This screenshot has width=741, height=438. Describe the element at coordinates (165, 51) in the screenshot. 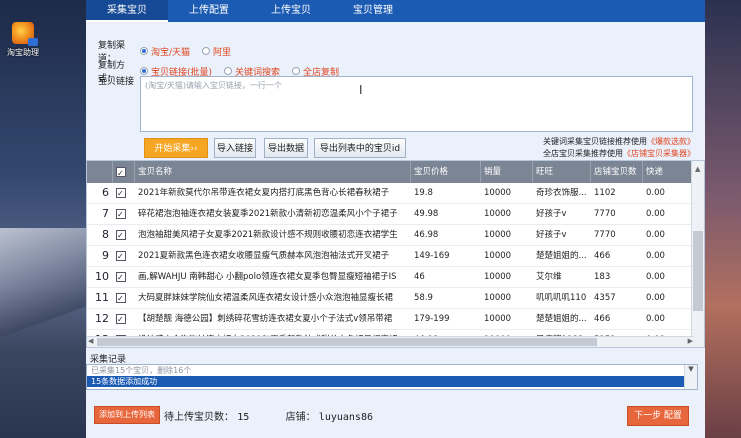

I see `radio-taobao: 淘宝/天猫` at that location.